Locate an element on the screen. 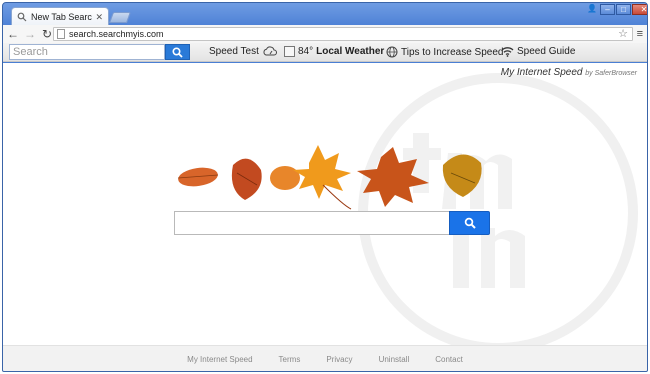  footer-link-privacy: Privacy is located at coordinates (339, 359).